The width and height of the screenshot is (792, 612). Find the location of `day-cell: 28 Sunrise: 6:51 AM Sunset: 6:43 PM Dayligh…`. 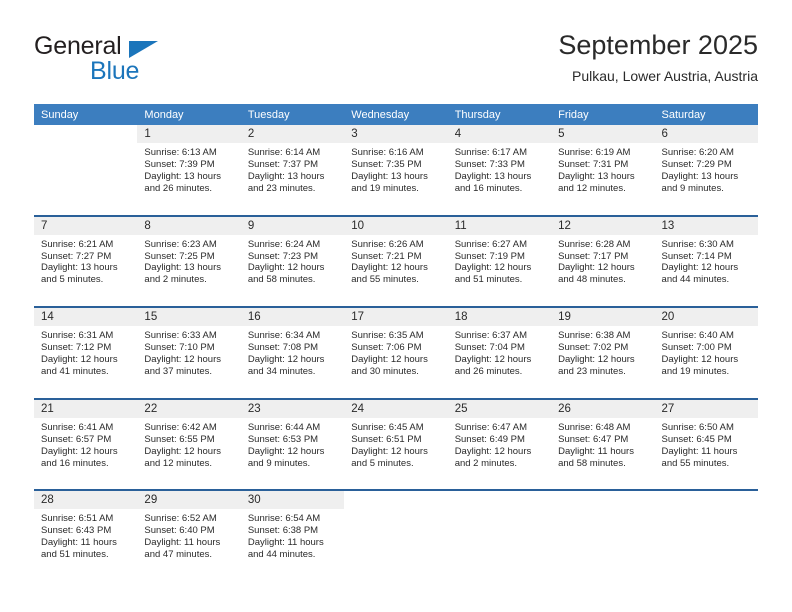

day-cell: 28 Sunrise: 6:51 AM Sunset: 6:43 PM Dayligh… is located at coordinates (86, 535).